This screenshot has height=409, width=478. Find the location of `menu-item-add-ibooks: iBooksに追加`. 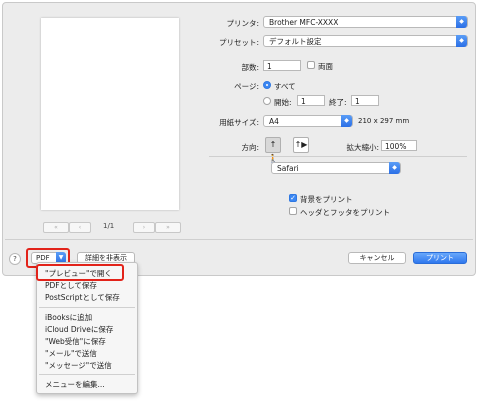

menu-item-add-ibooks: iBooksに追加 is located at coordinates (68, 317).